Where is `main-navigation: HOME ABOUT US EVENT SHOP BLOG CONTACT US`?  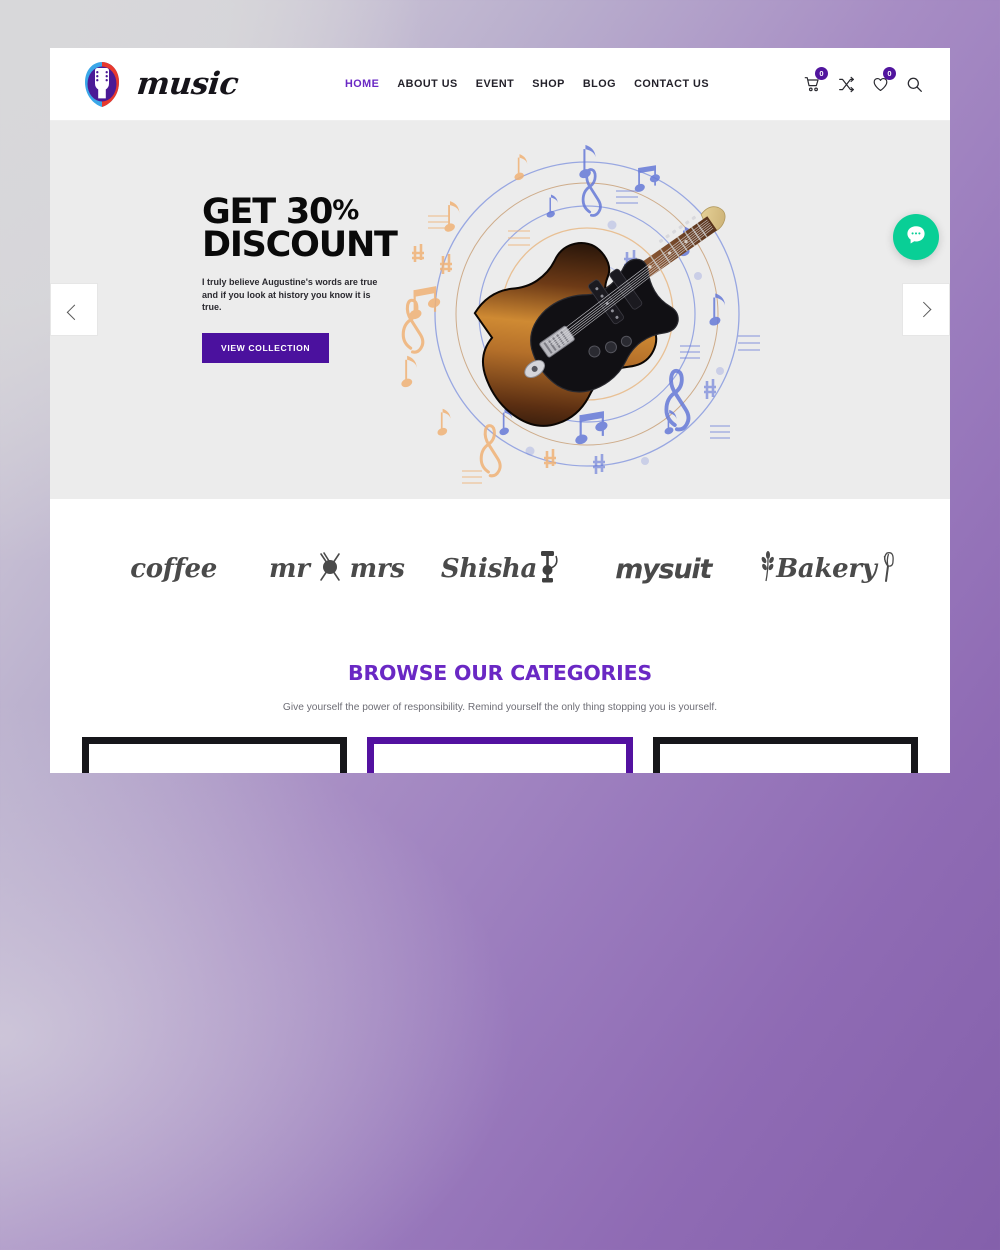
main-navigation: HOME ABOUT US EVENT SHOP BLOG CONTACT US is located at coordinates (527, 84).